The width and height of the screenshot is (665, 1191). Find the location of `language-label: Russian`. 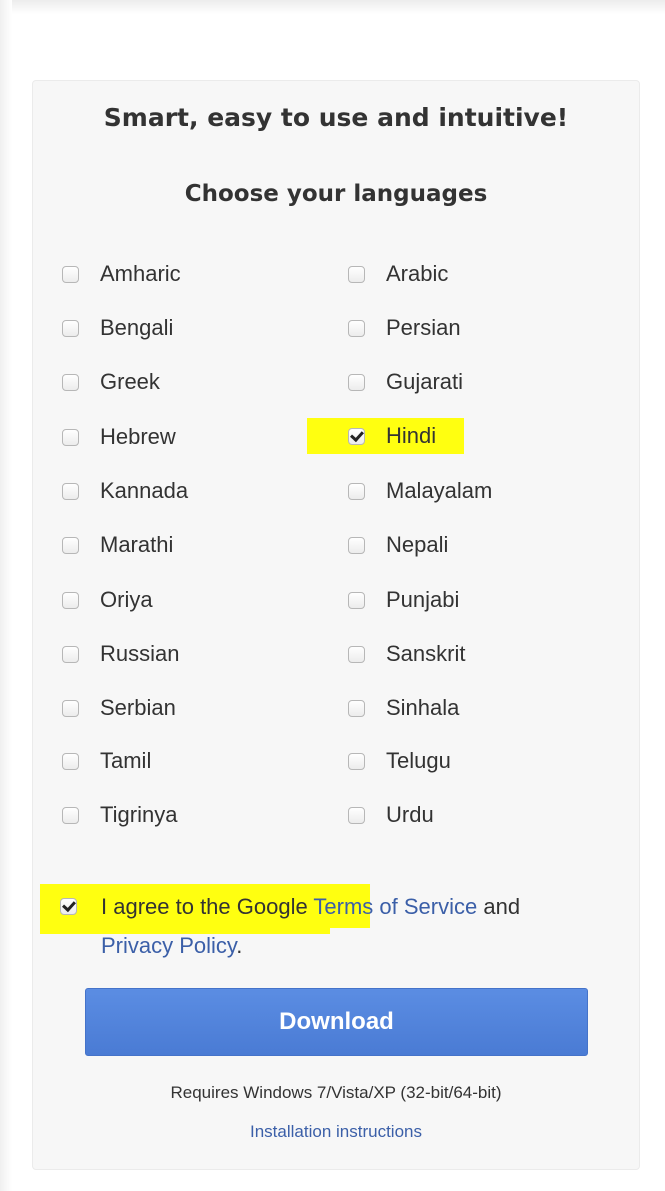

language-label: Russian is located at coordinates (140, 653).